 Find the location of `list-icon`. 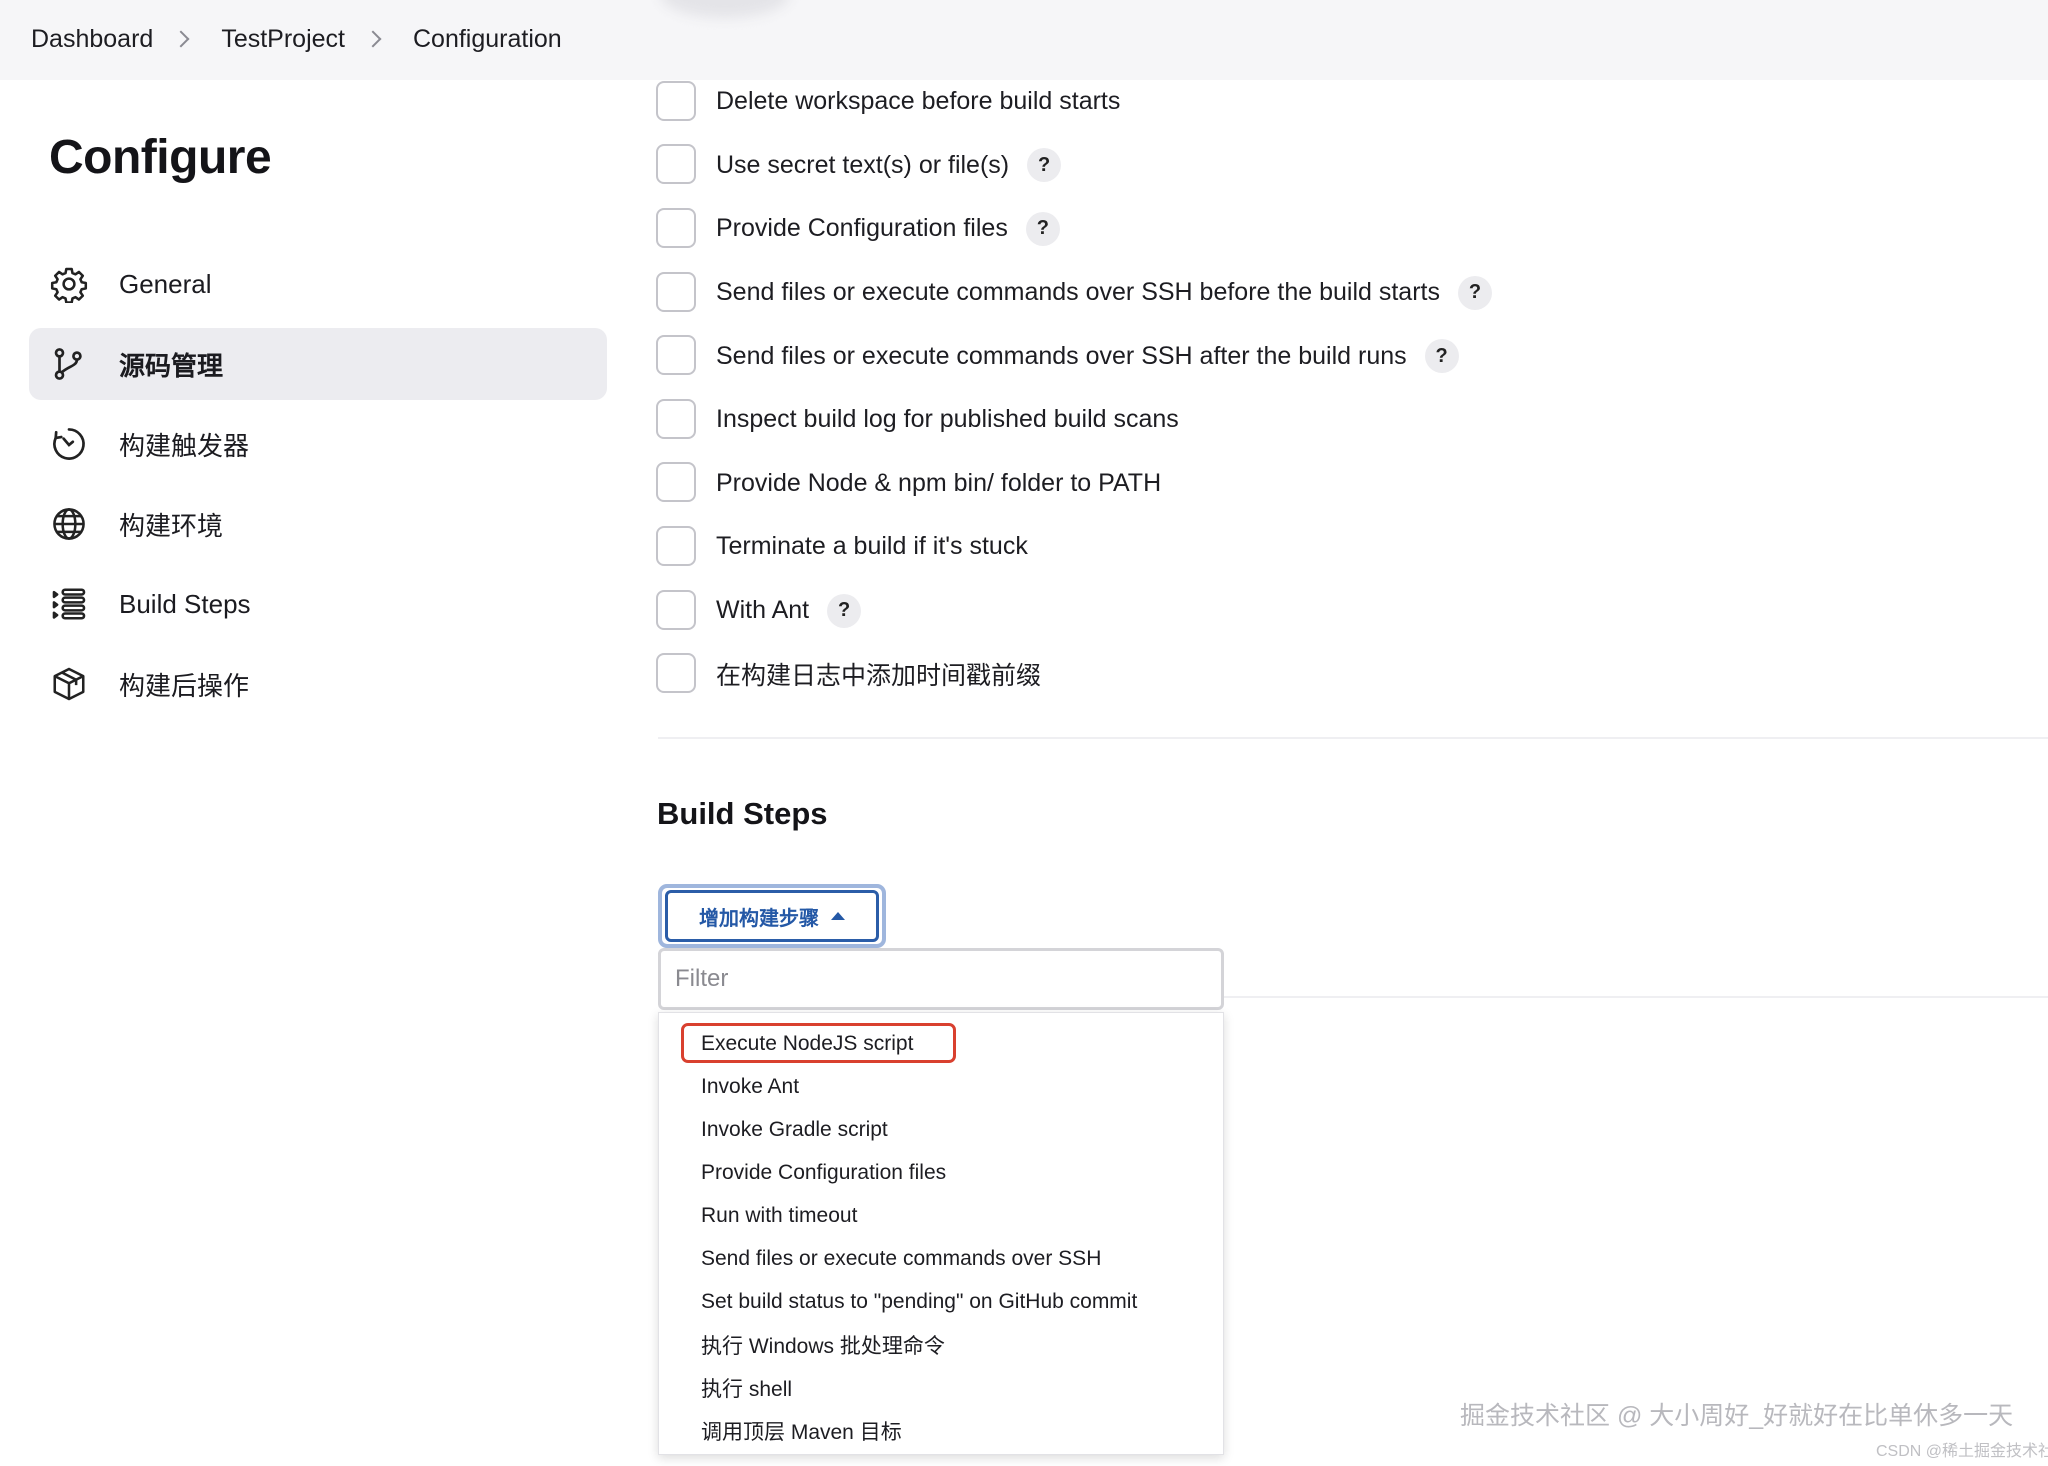

list-icon is located at coordinates (69, 604).